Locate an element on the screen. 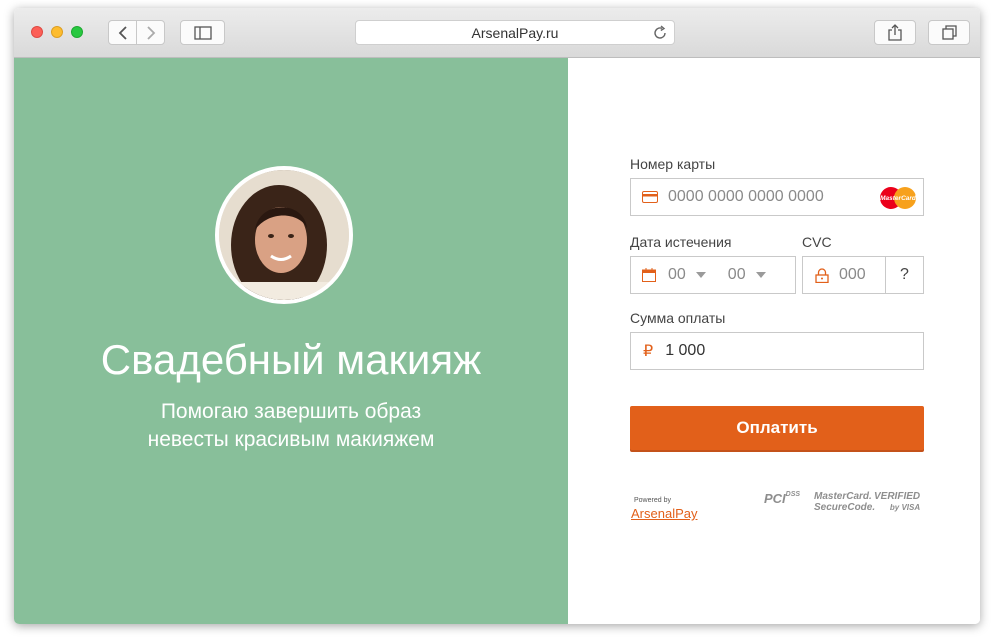  expiry-month-select: 00 is located at coordinates (687, 275).